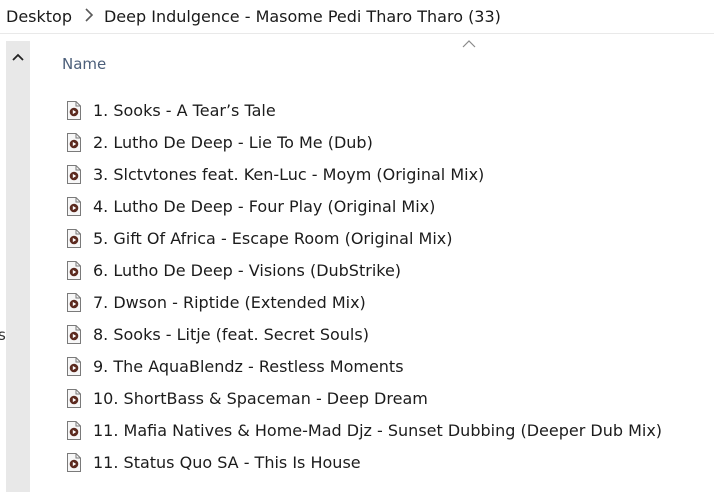 The image size is (714, 492). Describe the element at coordinates (229, 302) in the screenshot. I see `file-name: 7. Dwson - Riptide (Extended Mix)` at that location.